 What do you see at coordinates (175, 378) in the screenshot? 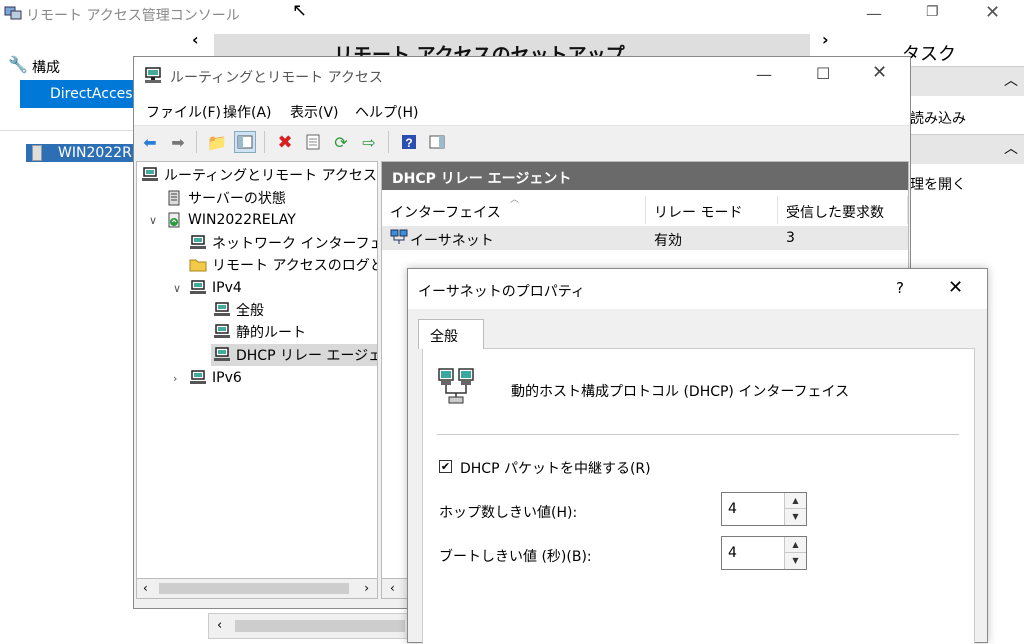
I see `chevron-right-icon: ›` at bounding box center [175, 378].